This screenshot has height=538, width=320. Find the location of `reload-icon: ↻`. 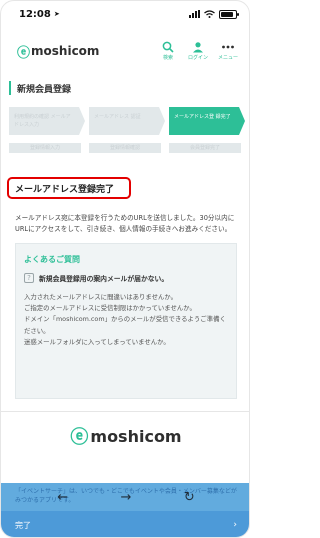

reload-icon: ↻ is located at coordinates (189, 497).